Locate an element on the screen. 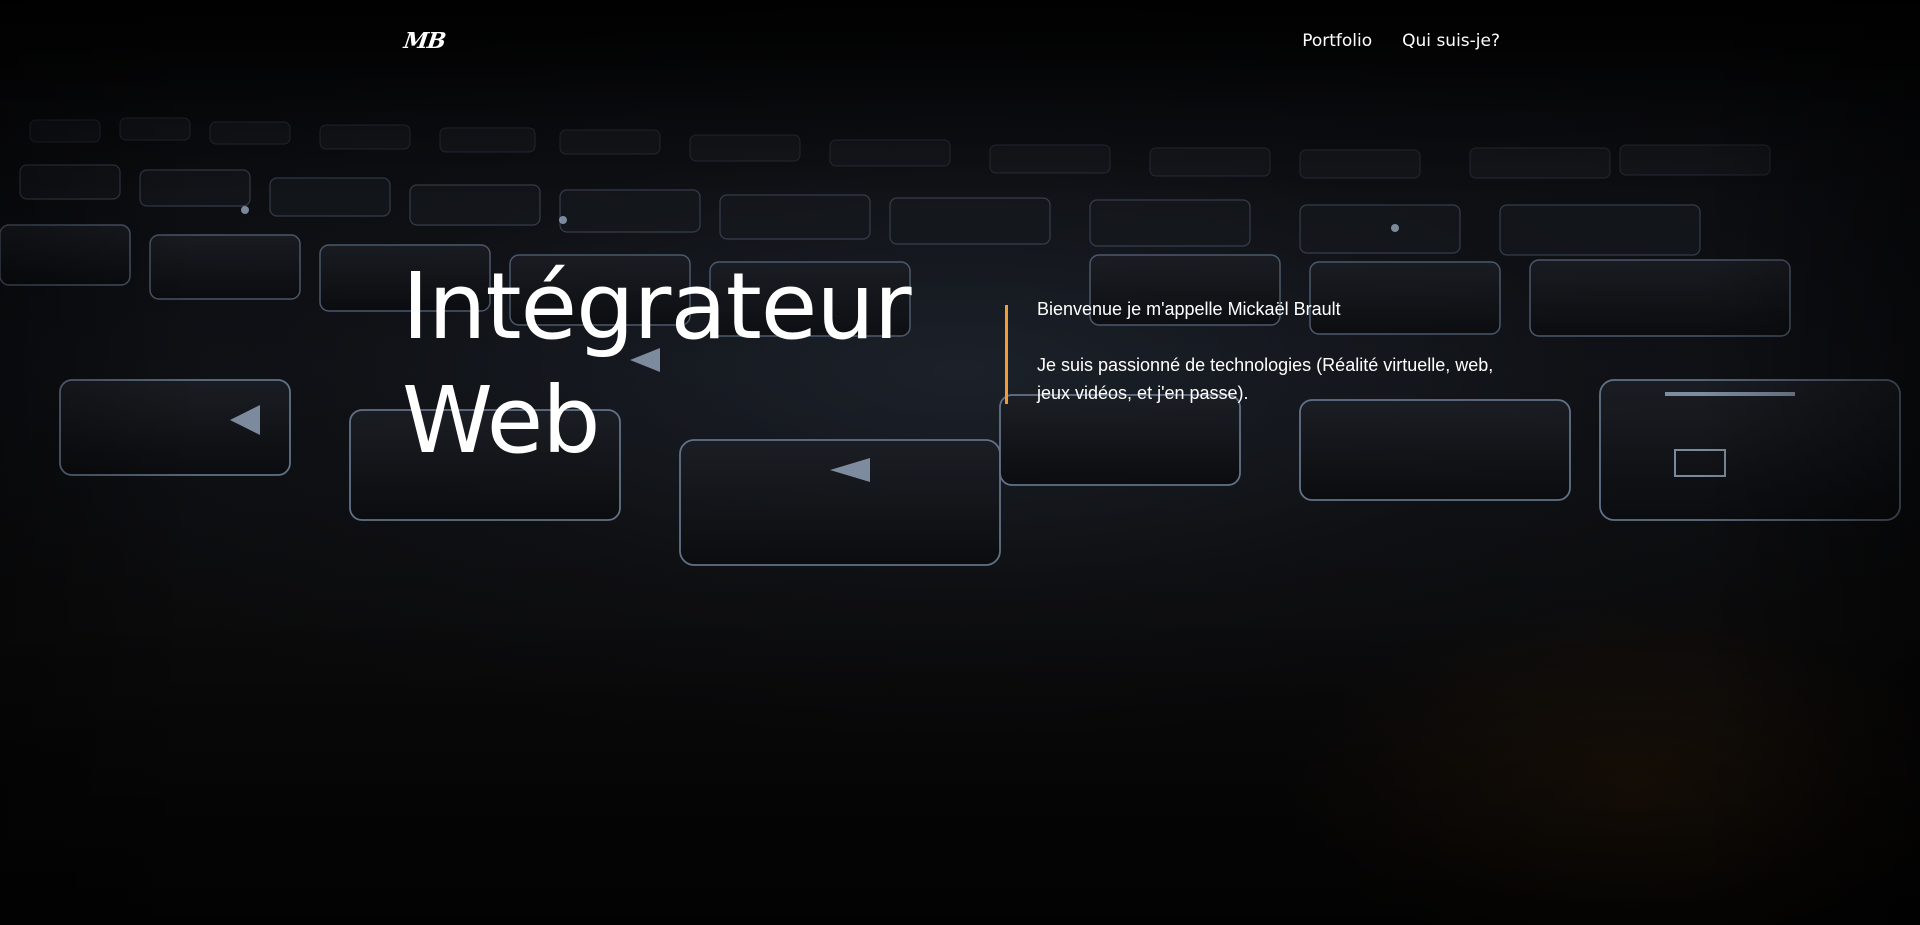 Image resolution: width=1920 pixels, height=925 pixels. top-navbar: MB Portfolio Qui suis-je? is located at coordinates (951, 41).